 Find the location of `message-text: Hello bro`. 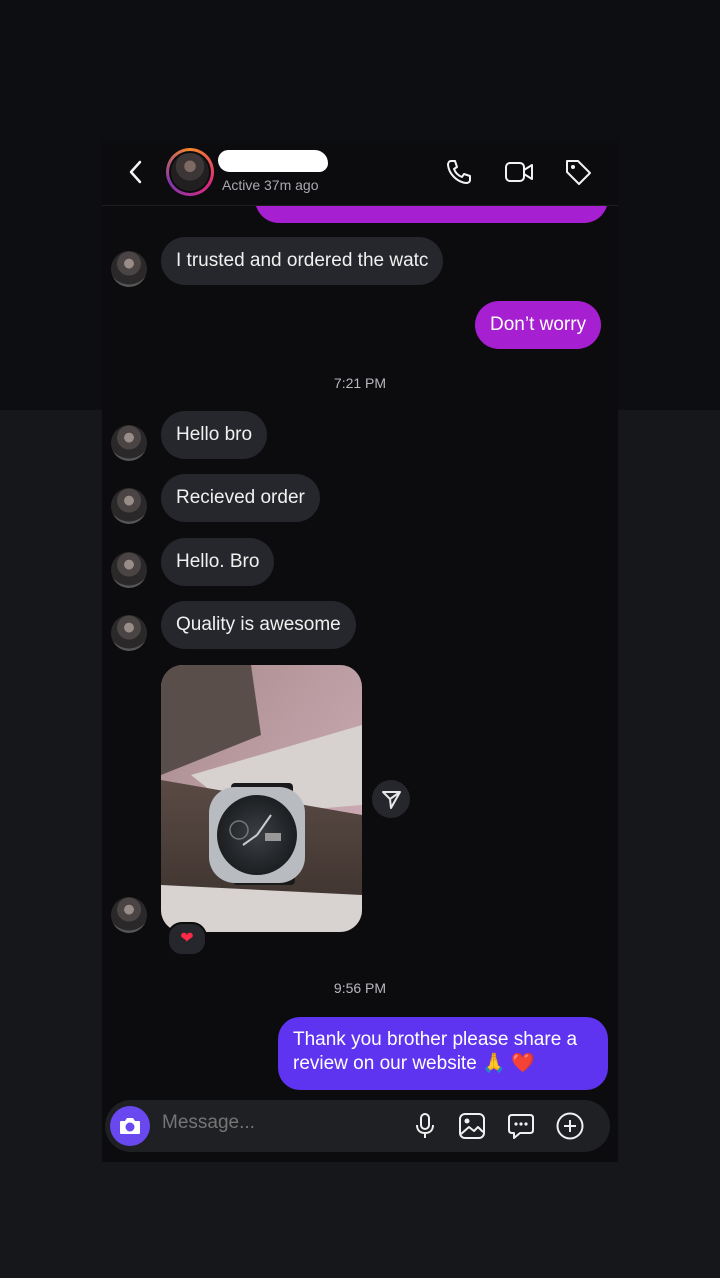

message-text: Hello bro is located at coordinates (214, 434).